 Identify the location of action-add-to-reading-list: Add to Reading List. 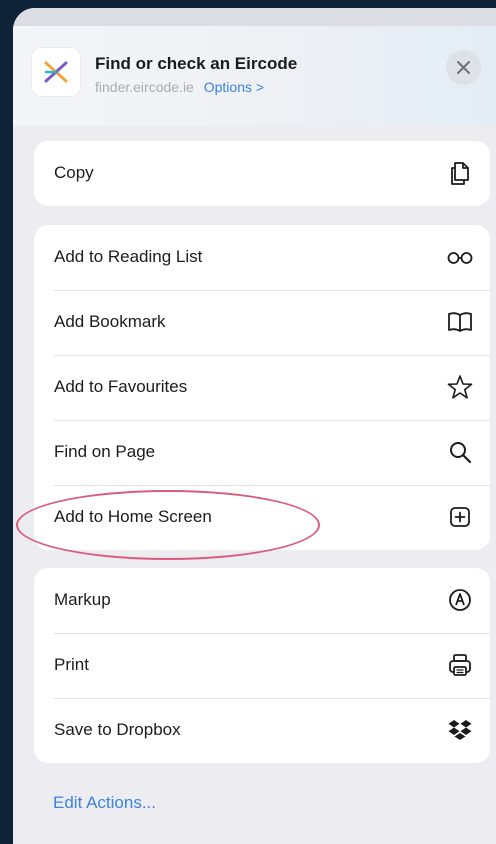
(262, 257).